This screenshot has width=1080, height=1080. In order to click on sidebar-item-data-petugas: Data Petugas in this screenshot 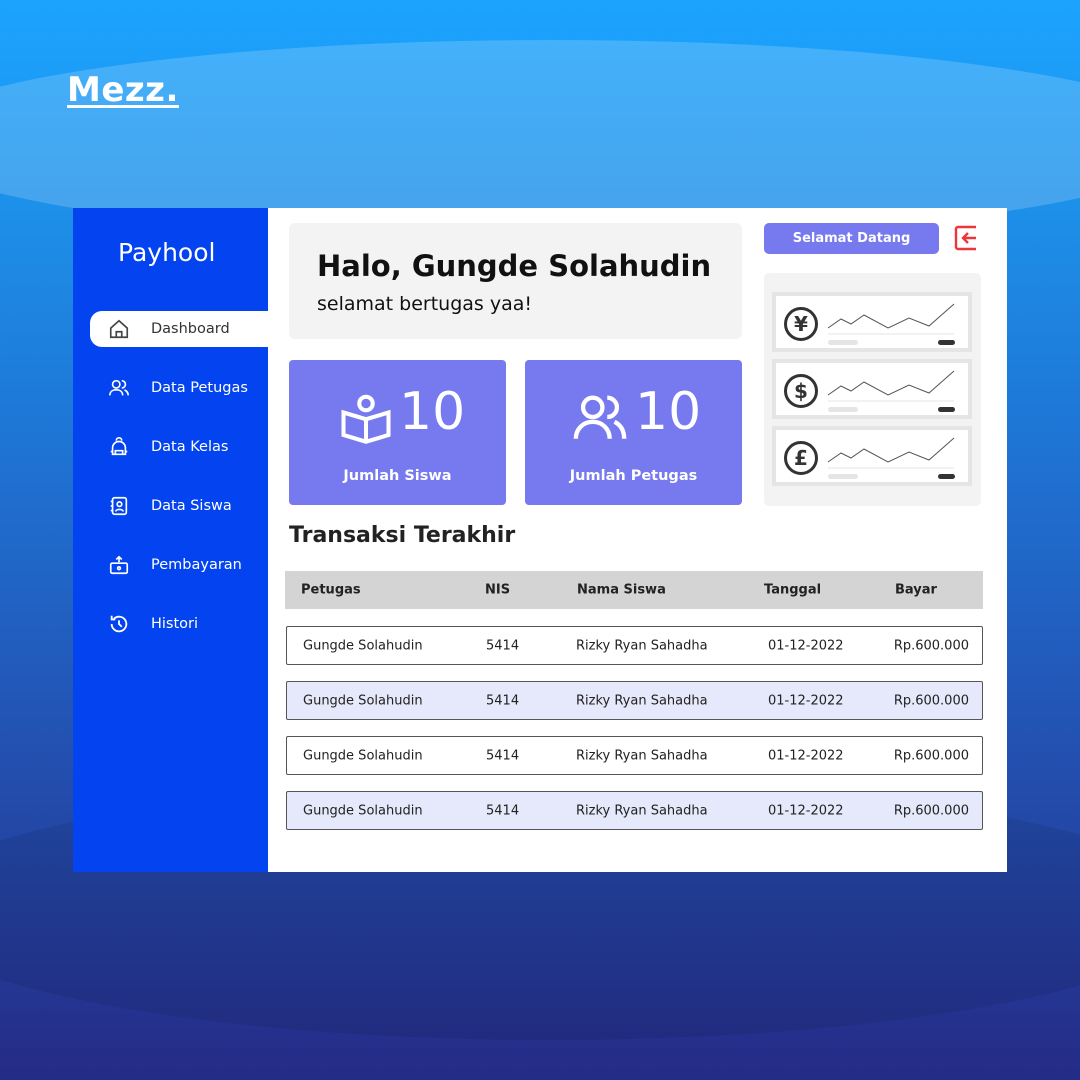, I will do `click(179, 388)`.